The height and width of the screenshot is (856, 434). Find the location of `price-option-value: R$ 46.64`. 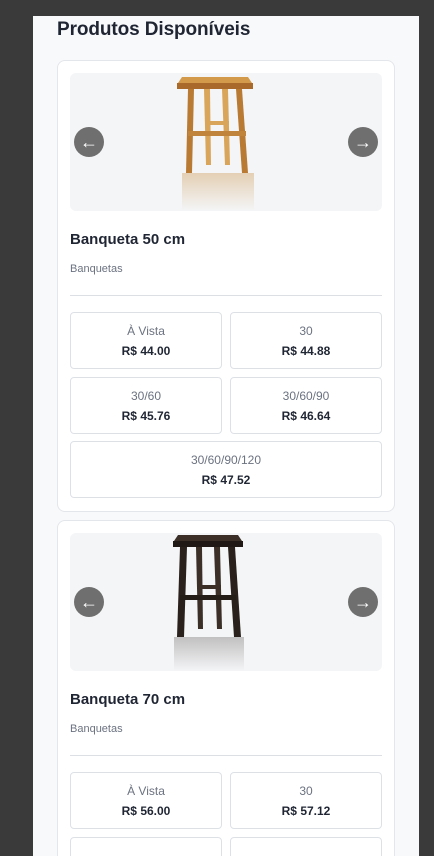

price-option-value: R$ 46.64 is located at coordinates (306, 416).